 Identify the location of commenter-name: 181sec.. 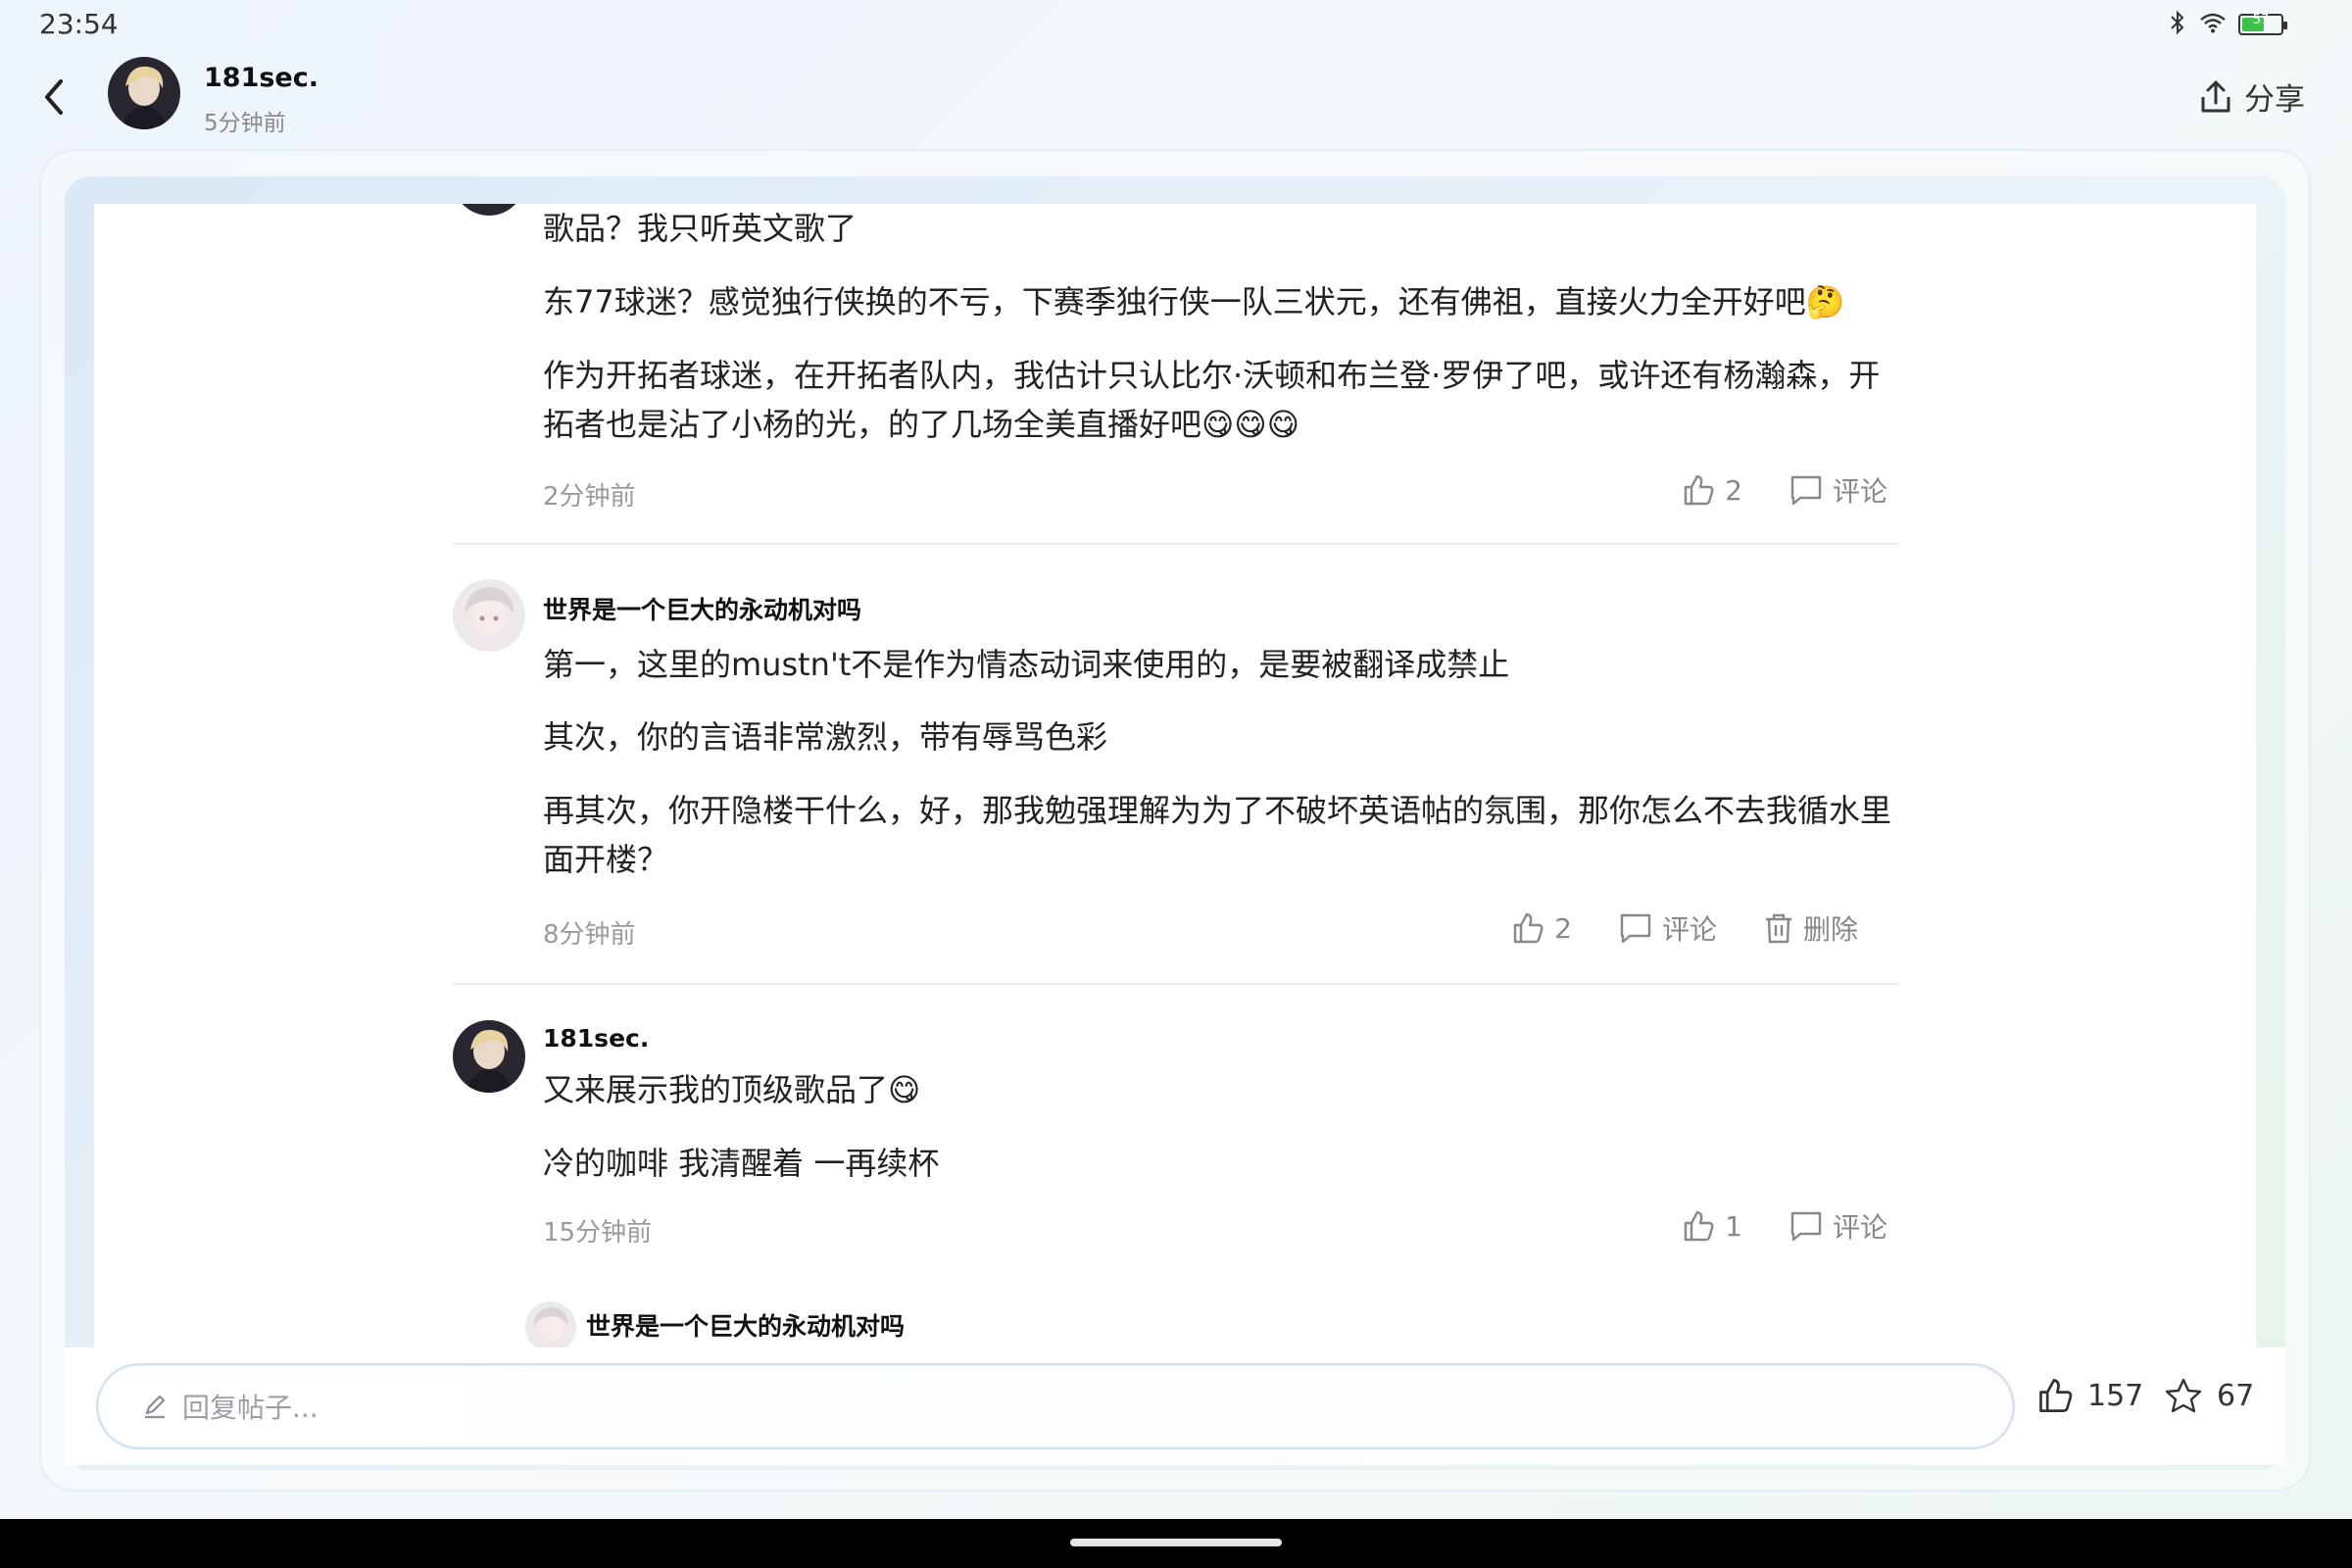
(596, 1038).